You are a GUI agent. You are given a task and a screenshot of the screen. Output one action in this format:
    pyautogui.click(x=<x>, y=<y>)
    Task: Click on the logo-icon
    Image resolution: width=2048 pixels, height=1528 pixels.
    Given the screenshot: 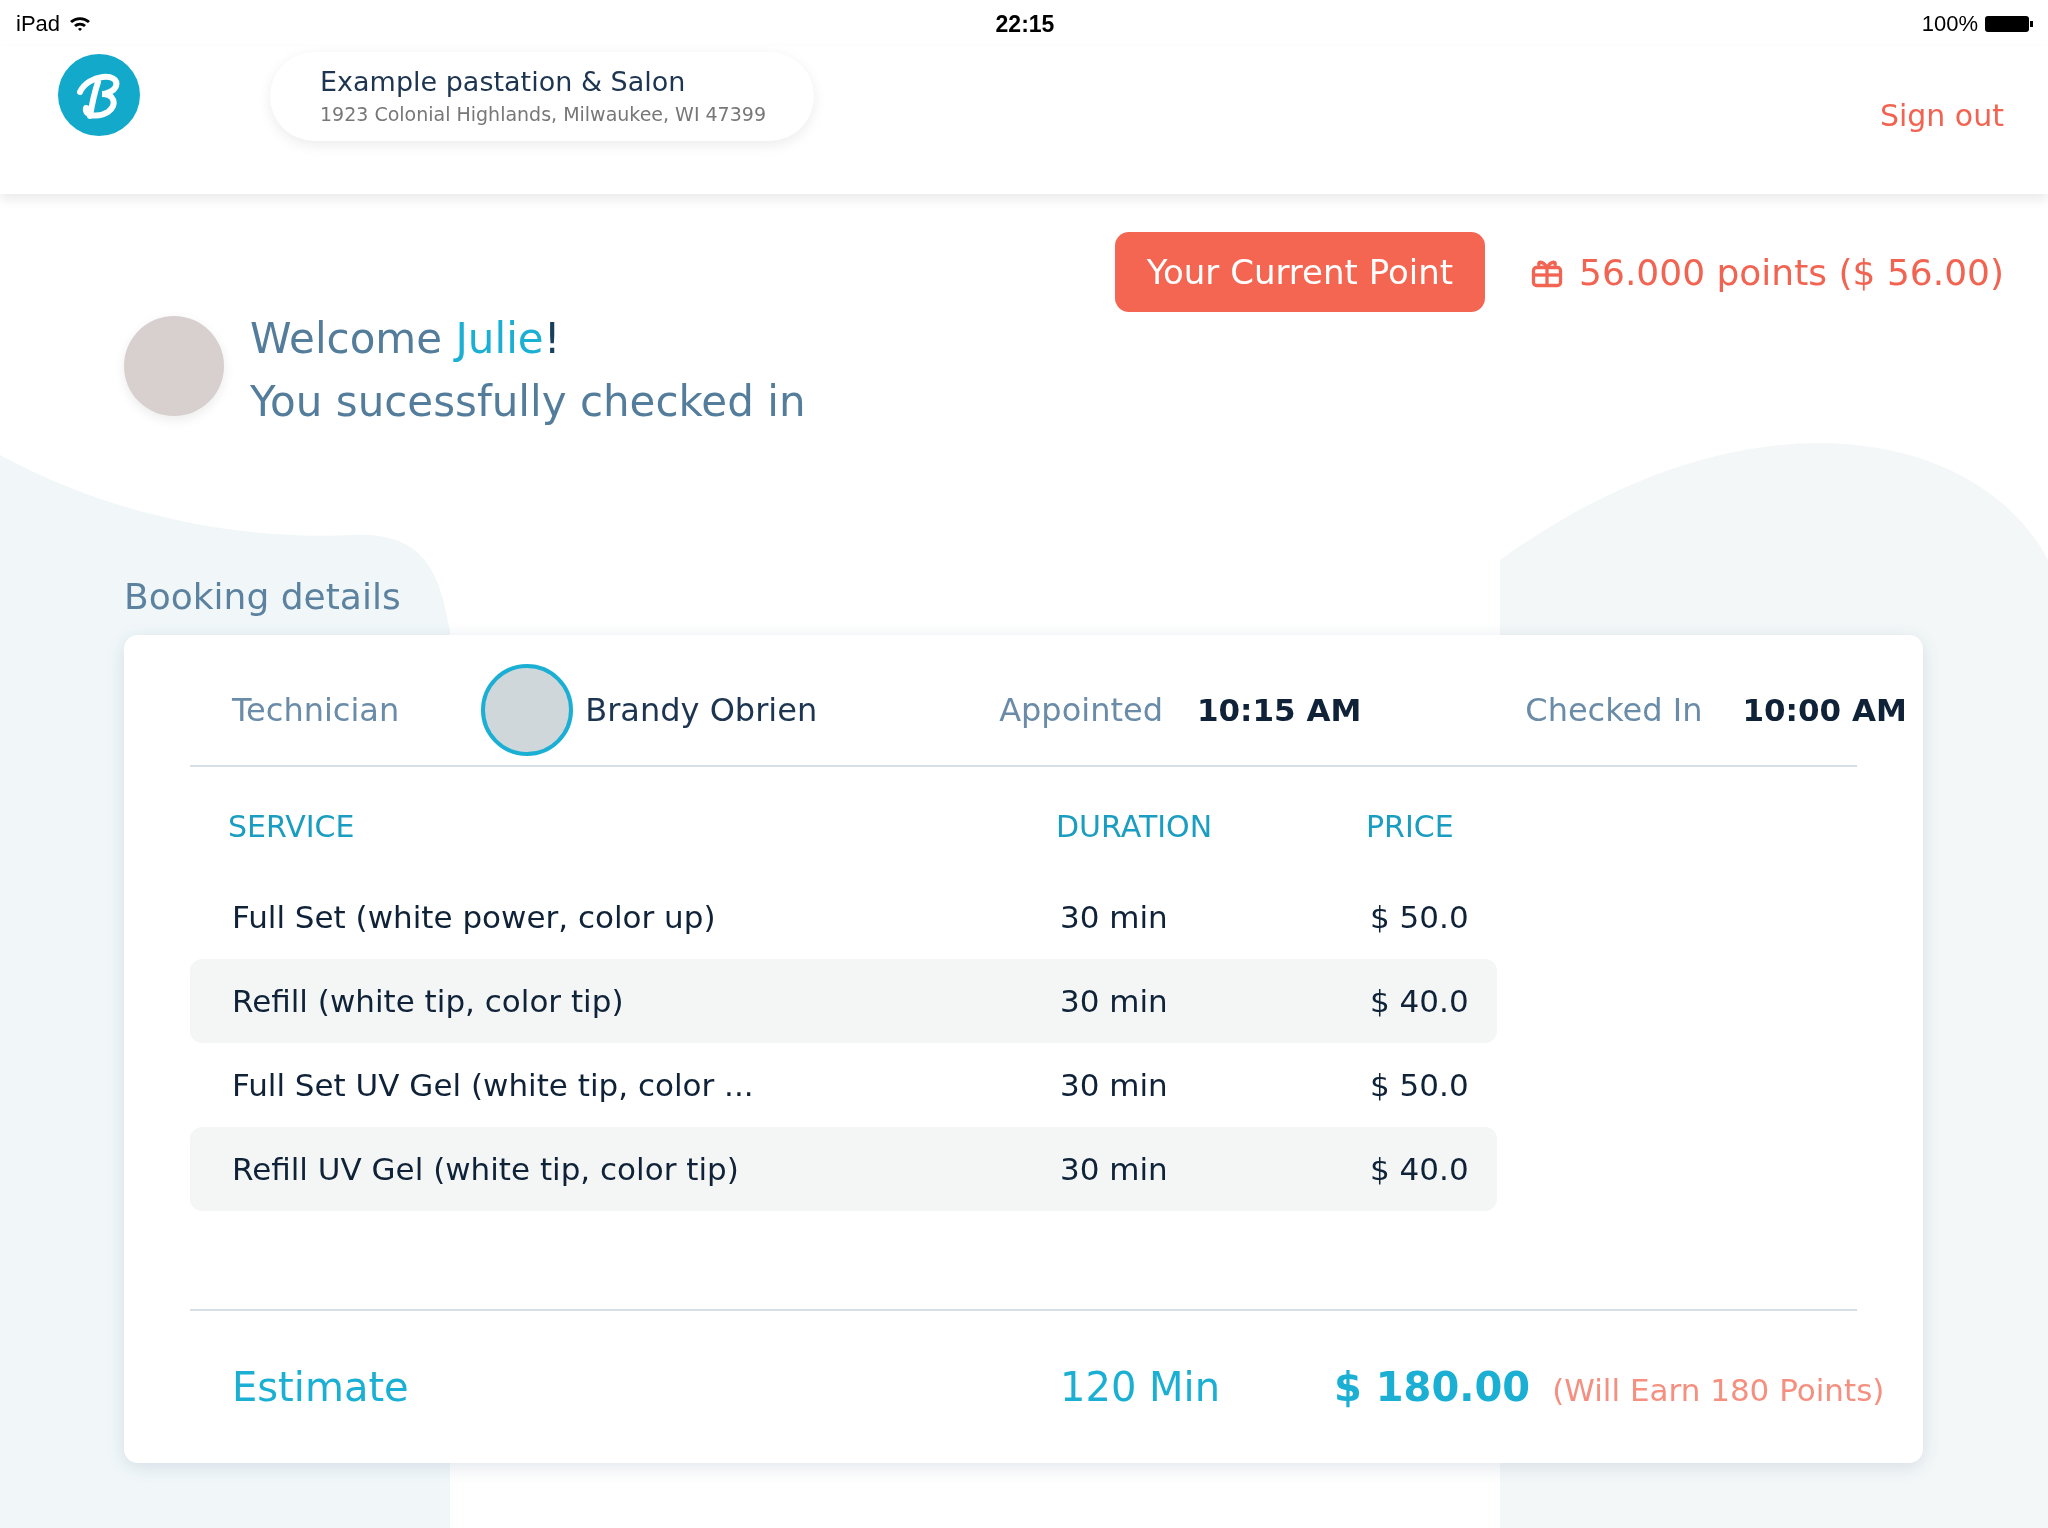 What is the action you would take?
    pyautogui.click(x=99, y=95)
    